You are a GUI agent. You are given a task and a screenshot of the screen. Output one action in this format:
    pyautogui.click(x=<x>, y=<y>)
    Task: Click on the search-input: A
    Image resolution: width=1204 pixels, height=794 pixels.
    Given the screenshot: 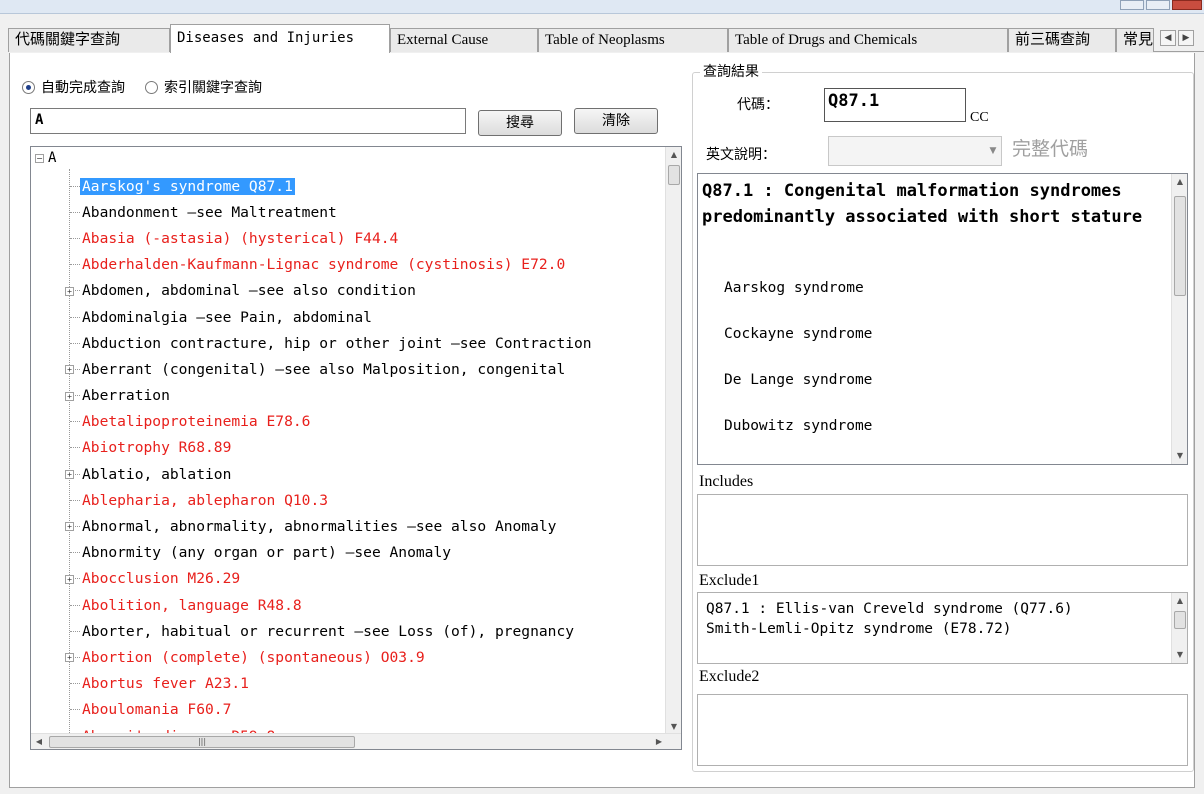 What is the action you would take?
    pyautogui.click(x=248, y=121)
    